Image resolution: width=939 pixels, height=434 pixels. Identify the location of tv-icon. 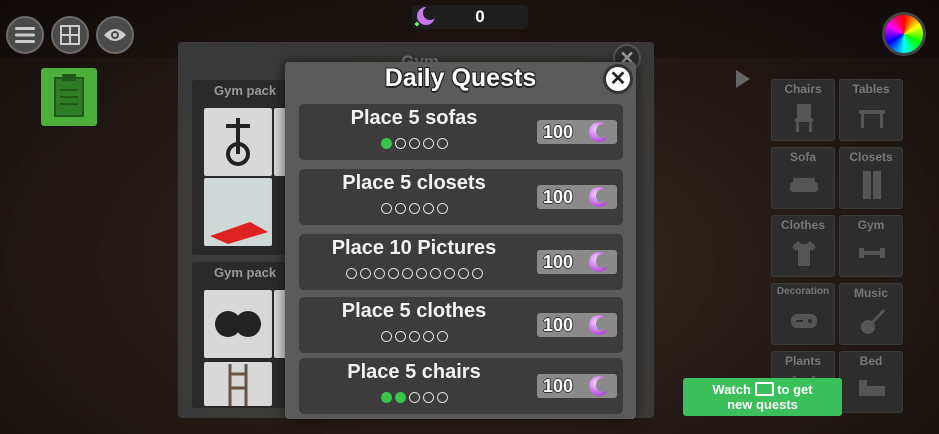
(764, 389).